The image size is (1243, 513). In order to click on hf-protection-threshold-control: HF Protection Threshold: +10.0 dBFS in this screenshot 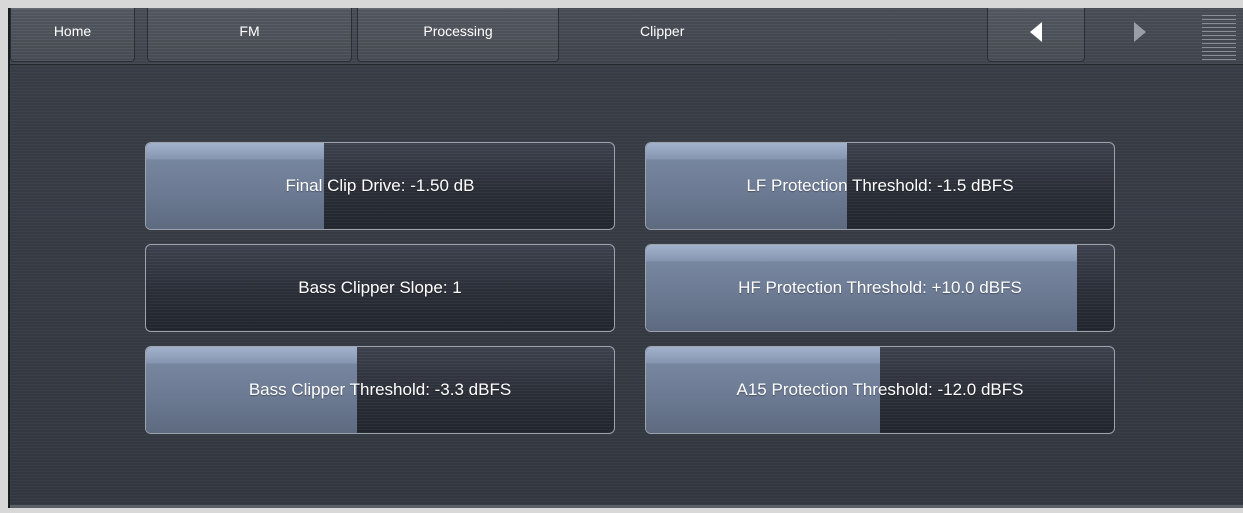, I will do `click(880, 288)`.